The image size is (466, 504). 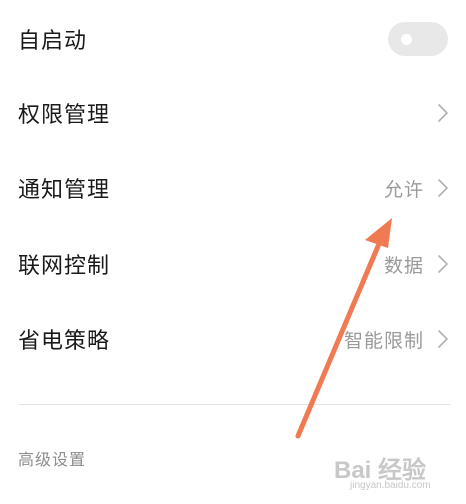 I want to click on auto-start-toggle, so click(x=418, y=39).